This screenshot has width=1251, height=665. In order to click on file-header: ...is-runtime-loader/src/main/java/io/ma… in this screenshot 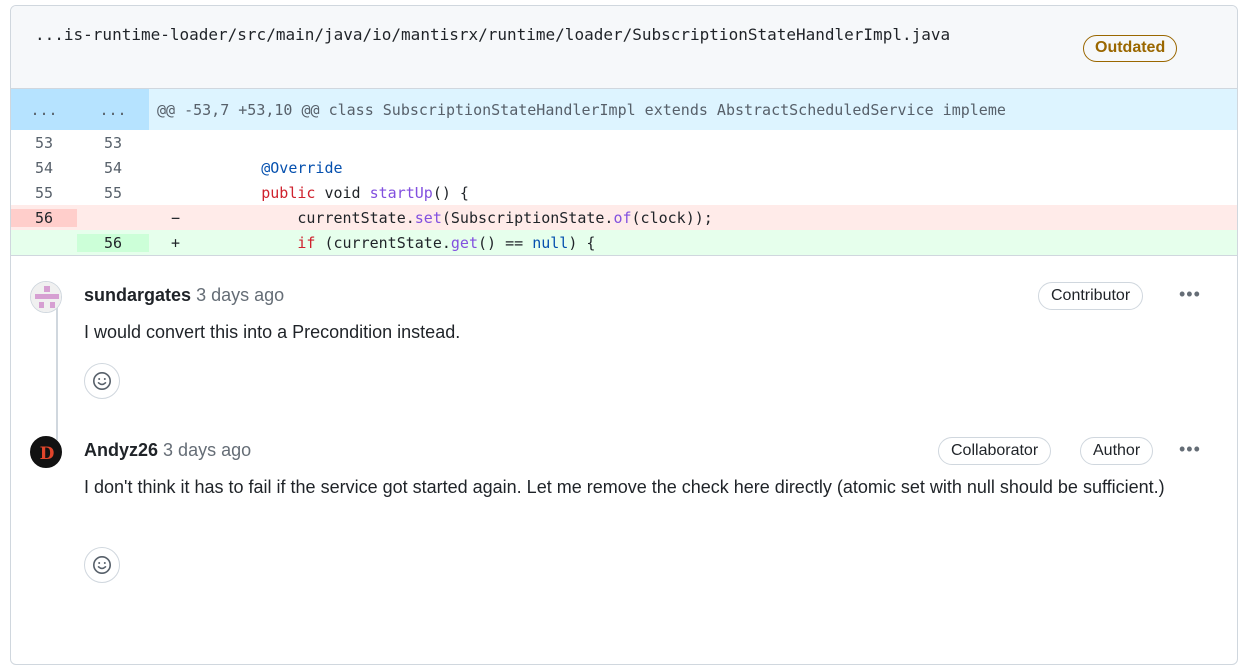, I will do `click(624, 47)`.